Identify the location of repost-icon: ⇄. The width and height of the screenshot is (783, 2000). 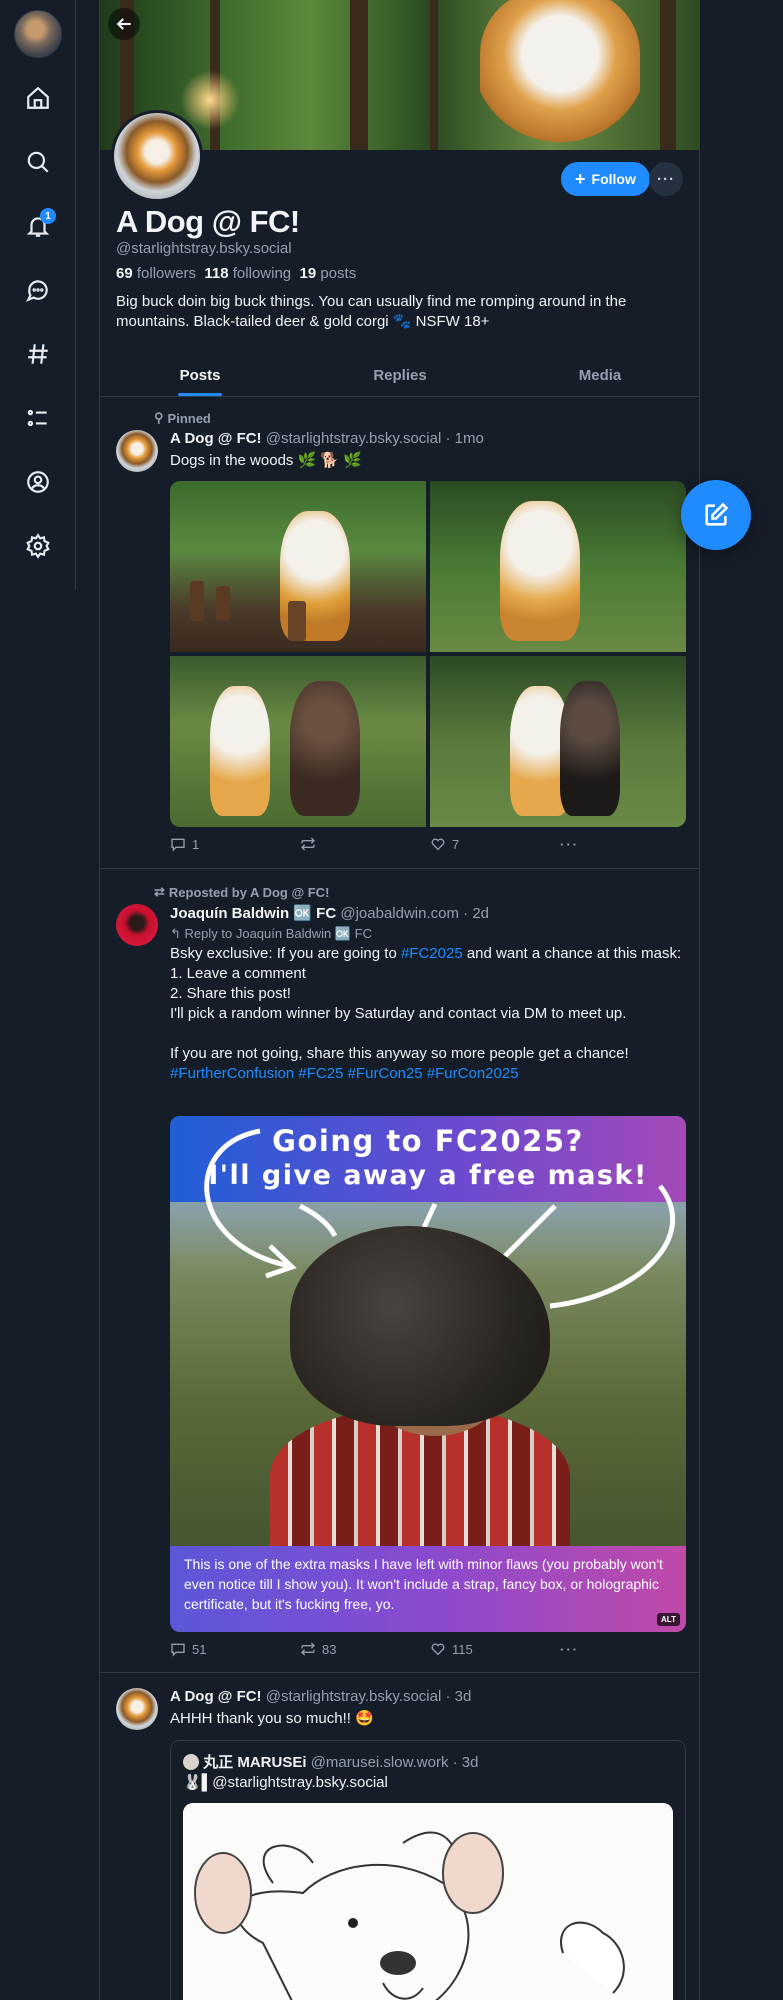
(159, 891).